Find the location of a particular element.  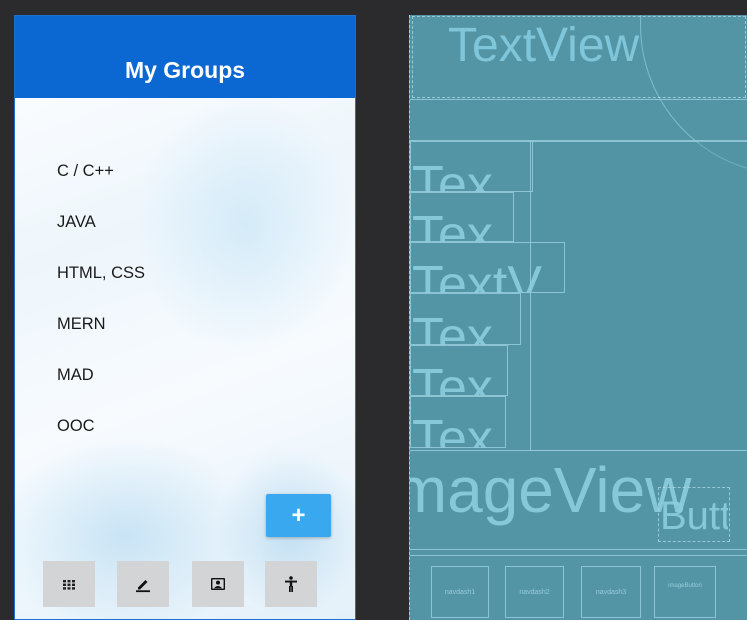

blueprint-list-text: TextV is located at coordinates (477, 276).